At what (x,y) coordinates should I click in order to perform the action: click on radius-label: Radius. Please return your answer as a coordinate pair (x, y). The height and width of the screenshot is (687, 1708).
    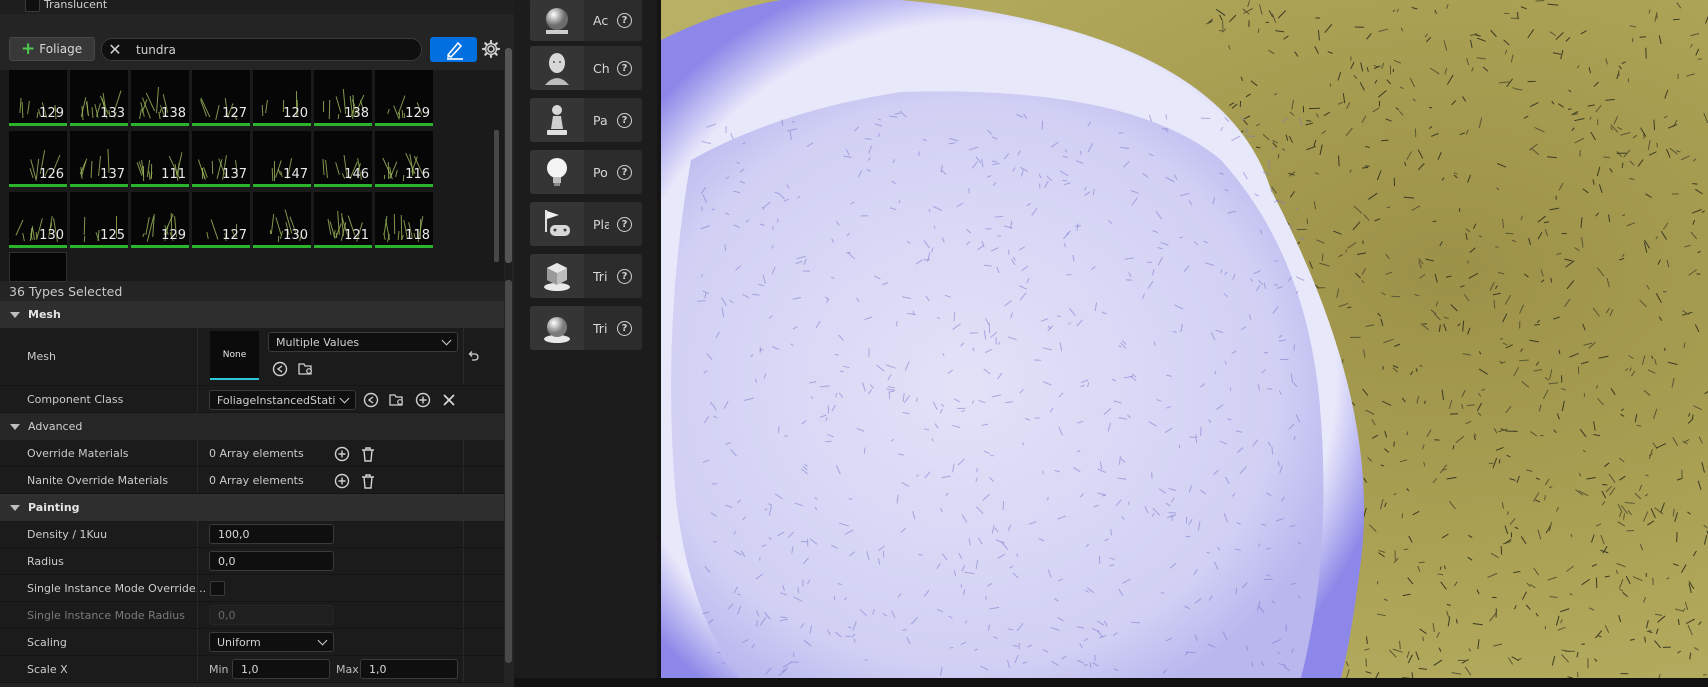
    Looking at the image, I should click on (45, 561).